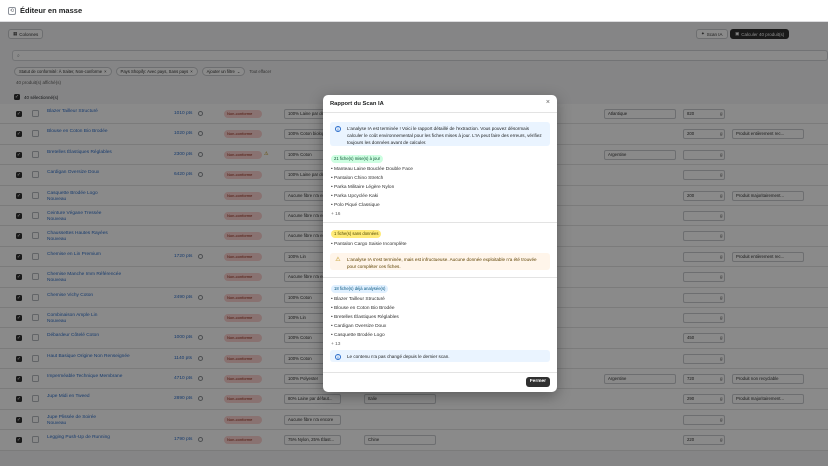 Image resolution: width=828 pixels, height=466 pixels. What do you see at coordinates (548, 102) in the screenshot?
I see `close-icon: ×` at bounding box center [548, 102].